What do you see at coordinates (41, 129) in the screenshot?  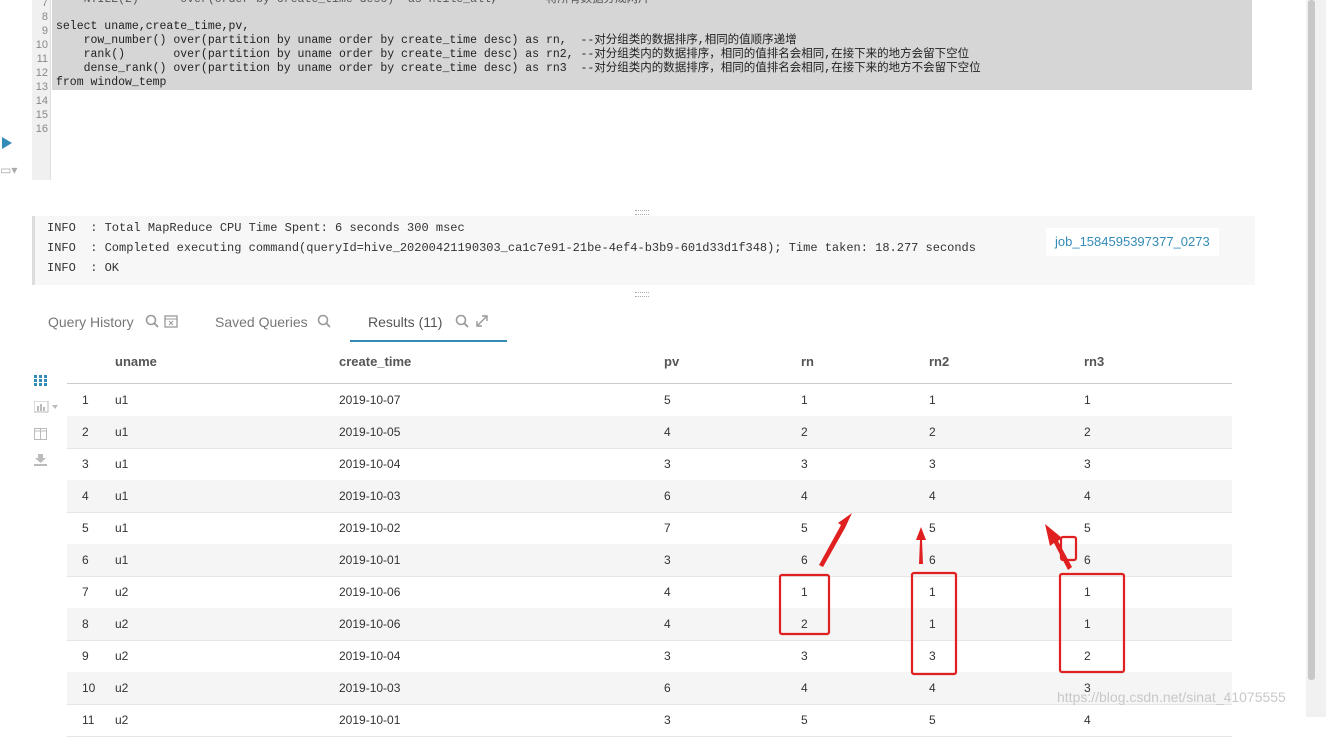 I see `line-number: 16` at bounding box center [41, 129].